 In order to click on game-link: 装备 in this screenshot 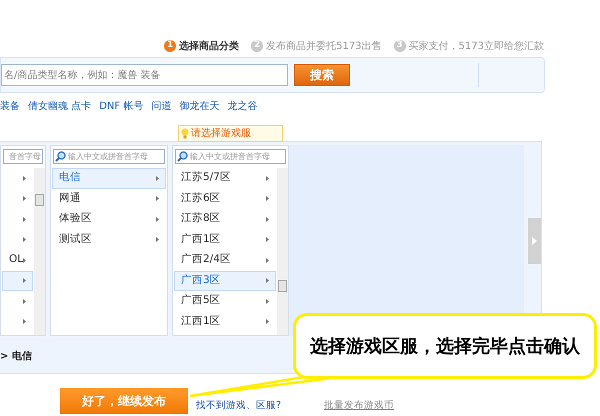, I will do `click(10, 106)`.